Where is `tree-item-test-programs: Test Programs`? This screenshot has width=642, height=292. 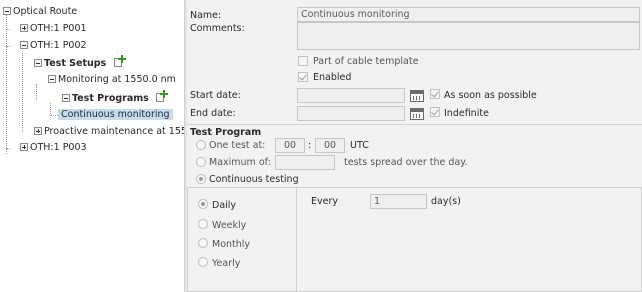
tree-item-test-programs: Test Programs is located at coordinates (115, 97).